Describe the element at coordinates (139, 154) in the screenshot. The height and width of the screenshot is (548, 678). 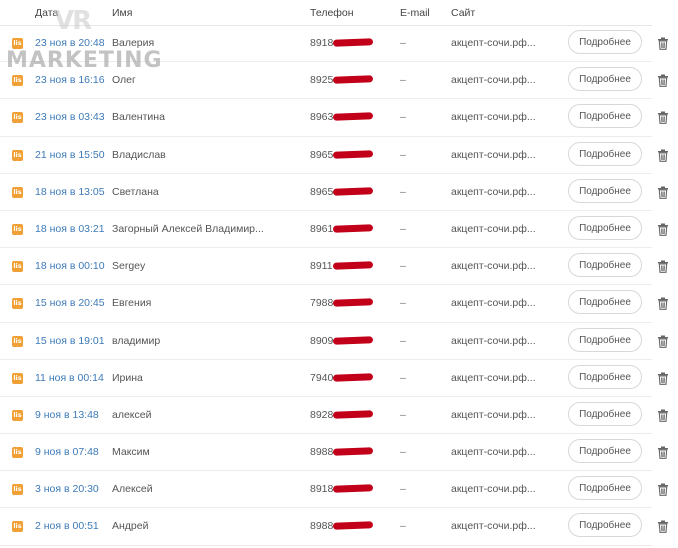
I see `row-name: Владислав` at that location.